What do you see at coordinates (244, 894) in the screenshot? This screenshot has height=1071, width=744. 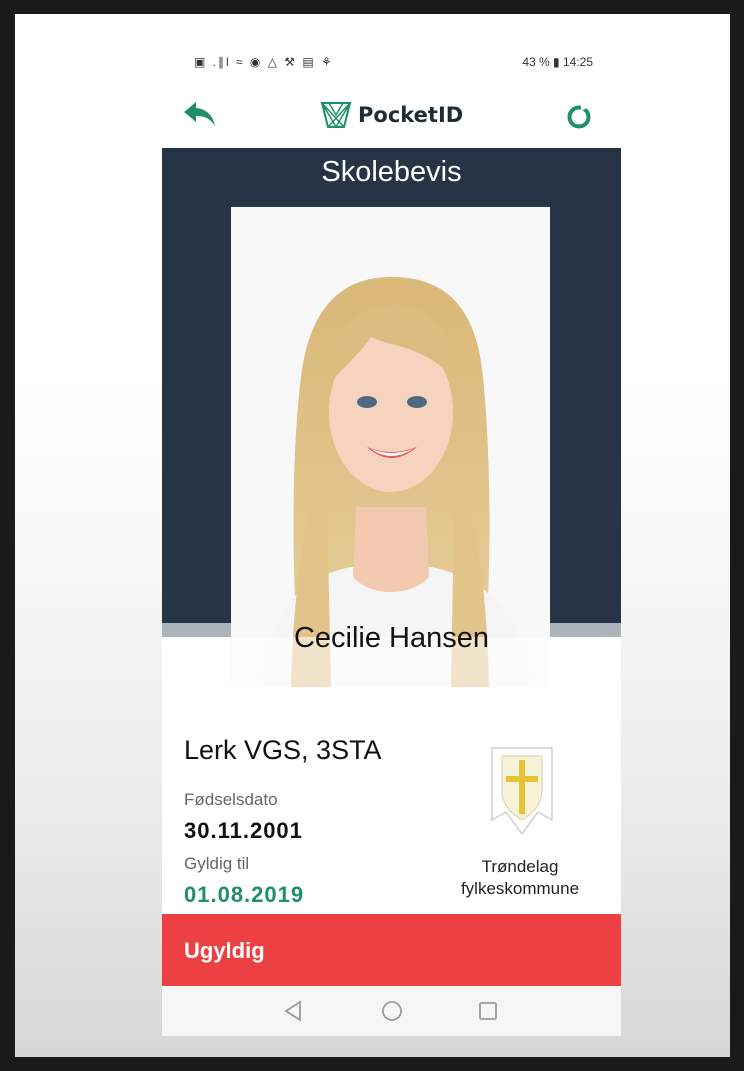 I see `valid-until-value: 01.08.2019` at bounding box center [244, 894].